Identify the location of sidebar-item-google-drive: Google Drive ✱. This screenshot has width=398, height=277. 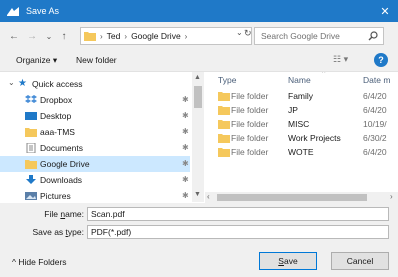
(95, 164).